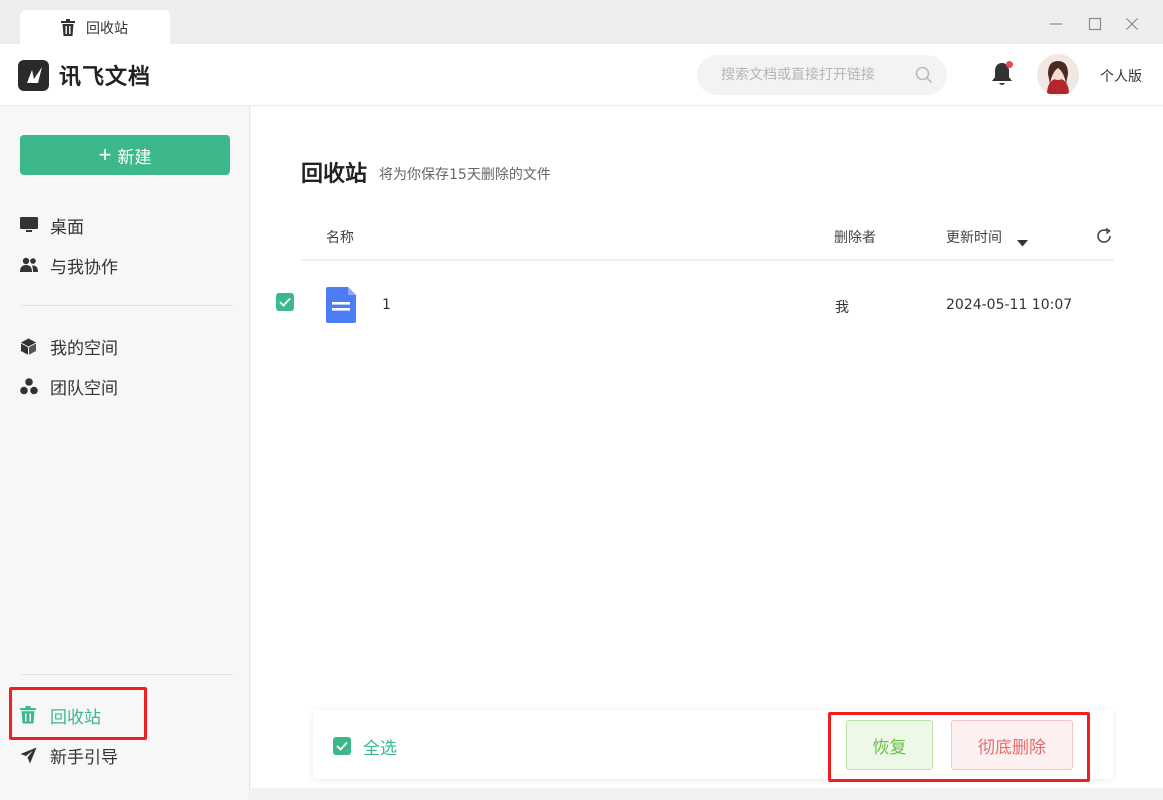 This screenshot has width=1163, height=800. Describe the element at coordinates (30, 755) in the screenshot. I see `paper-plane-icon` at that location.